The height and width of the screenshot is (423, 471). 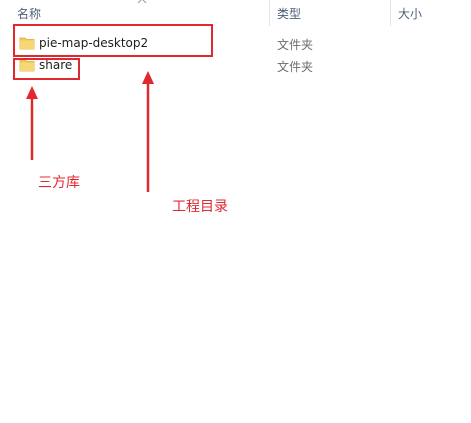 What do you see at coordinates (32, 123) in the screenshot?
I see `arrow-to-share-icon` at bounding box center [32, 123].